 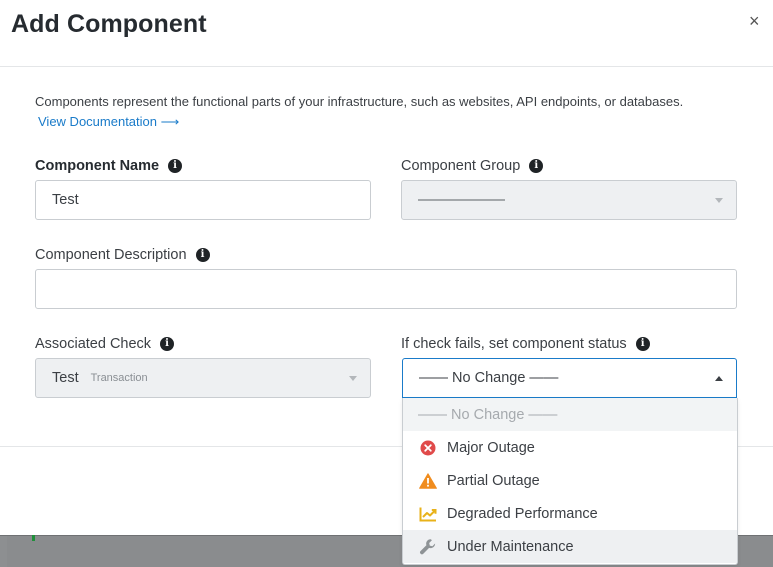 I want to click on status-option-label: Major Outage, so click(x=491, y=447).